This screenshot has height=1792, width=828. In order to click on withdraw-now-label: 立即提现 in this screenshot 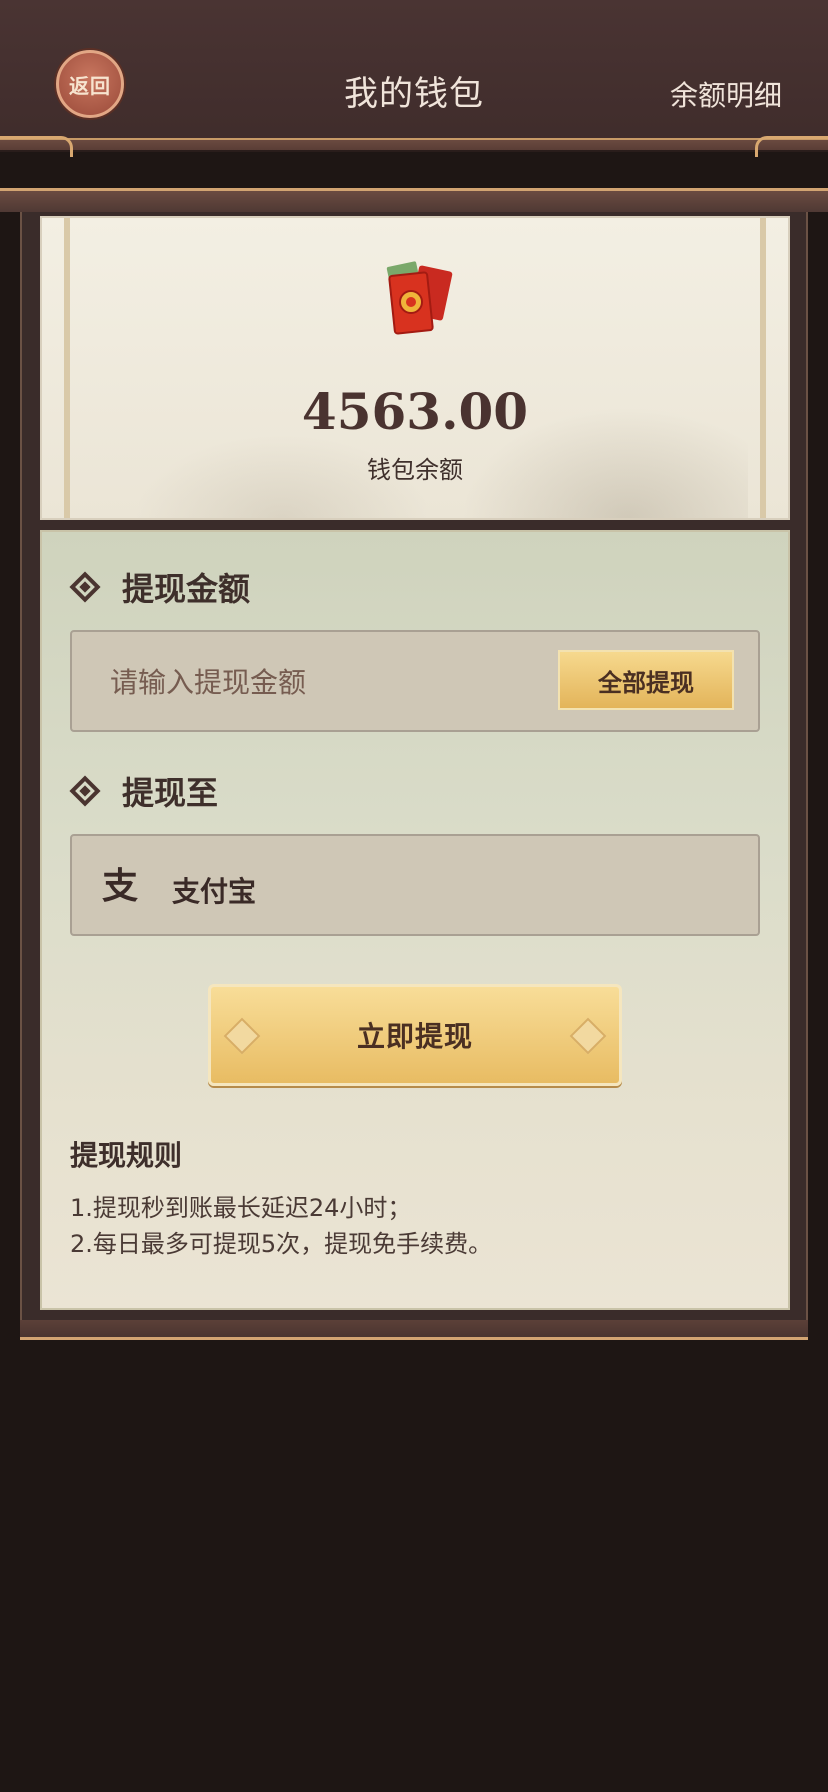, I will do `click(414, 1036)`.